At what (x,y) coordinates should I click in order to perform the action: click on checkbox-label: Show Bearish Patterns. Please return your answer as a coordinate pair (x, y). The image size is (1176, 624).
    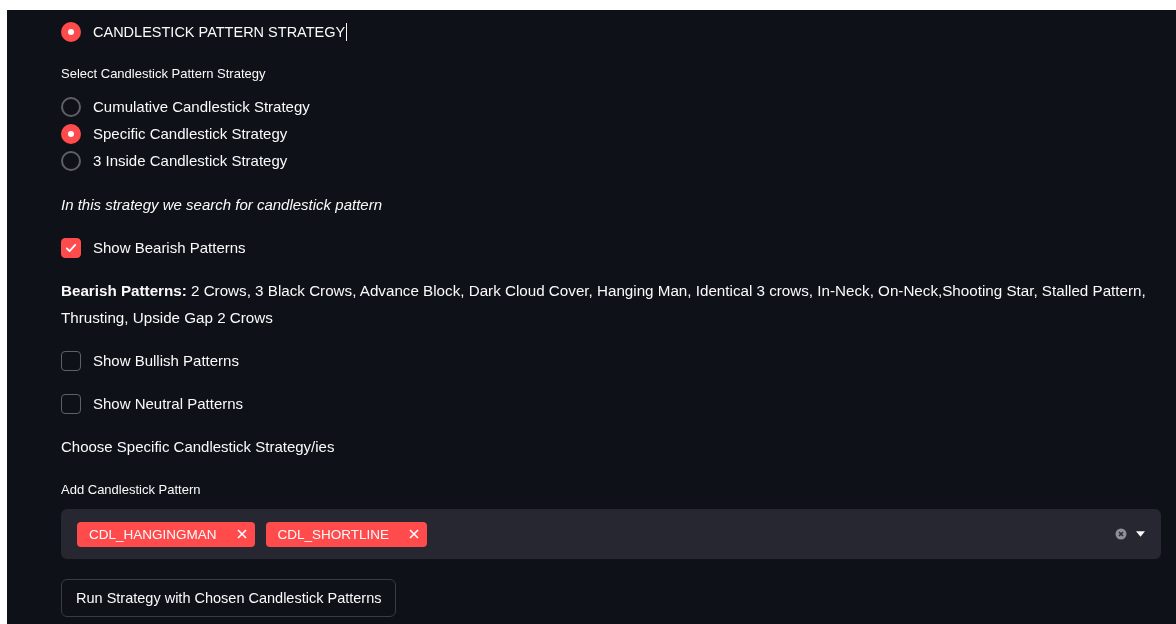
    Looking at the image, I should click on (169, 247).